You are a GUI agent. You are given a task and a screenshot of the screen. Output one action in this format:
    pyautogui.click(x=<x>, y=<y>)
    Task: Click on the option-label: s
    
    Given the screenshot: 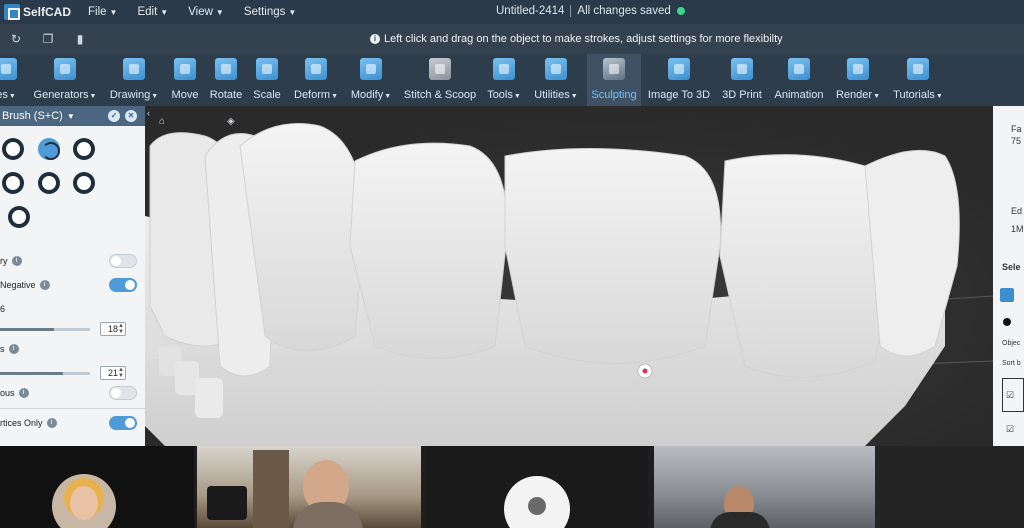 What is the action you would take?
    pyautogui.click(x=2, y=349)
    